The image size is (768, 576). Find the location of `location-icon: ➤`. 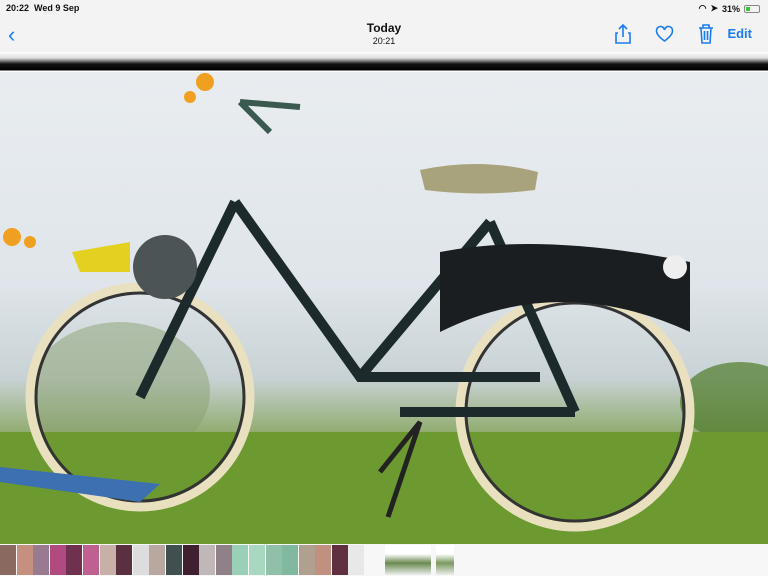

location-icon: ➤ is located at coordinates (714, 8).